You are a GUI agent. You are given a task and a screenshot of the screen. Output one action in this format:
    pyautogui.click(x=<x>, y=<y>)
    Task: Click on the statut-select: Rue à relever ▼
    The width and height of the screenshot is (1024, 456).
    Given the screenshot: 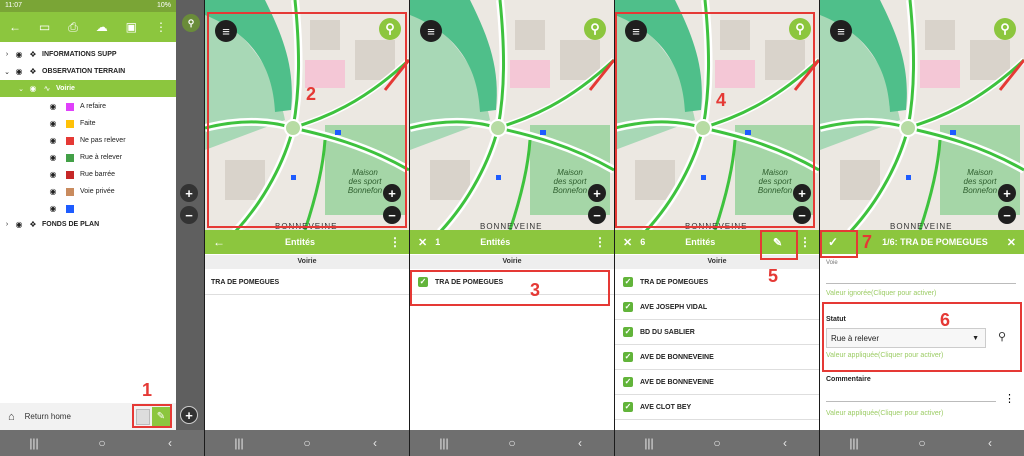 What is the action you would take?
    pyautogui.click(x=906, y=338)
    